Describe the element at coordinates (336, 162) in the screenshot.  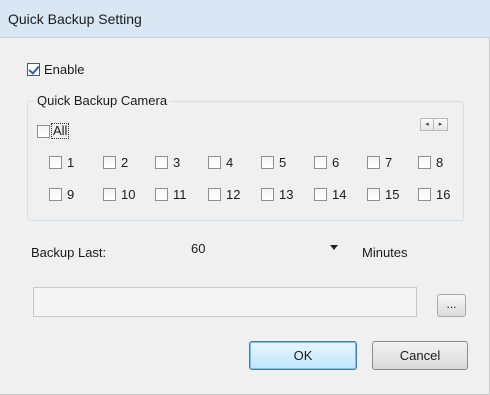
I see `camera-number-label: 6` at that location.